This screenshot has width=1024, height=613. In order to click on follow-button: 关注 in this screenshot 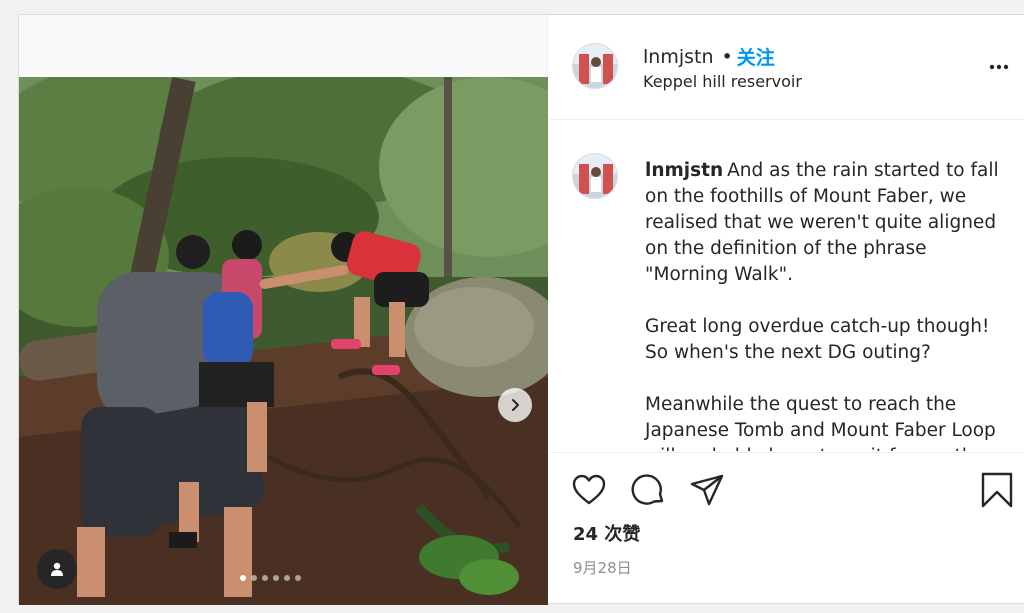, I will do `click(756, 56)`.